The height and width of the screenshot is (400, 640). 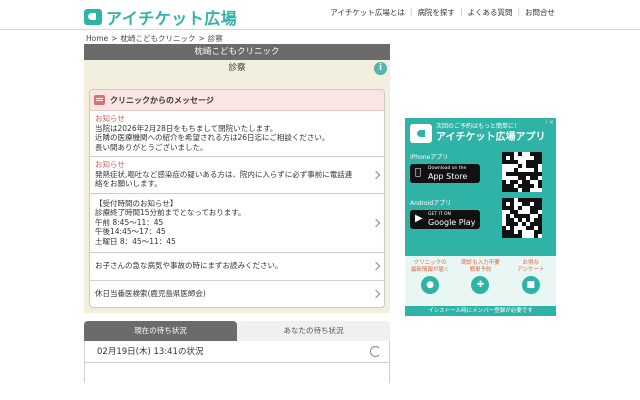 I want to click on play-icon: ▶, so click(x=419, y=218).